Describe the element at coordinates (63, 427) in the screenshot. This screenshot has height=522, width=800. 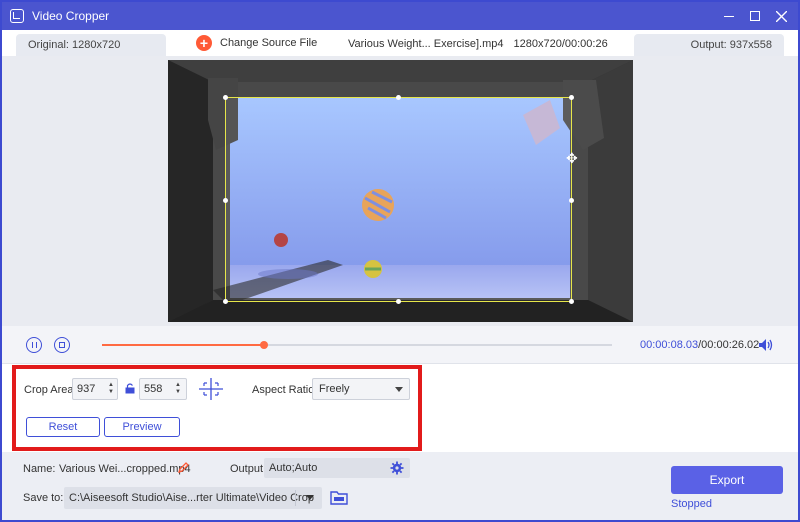
I see `reset-button: Reset` at that location.